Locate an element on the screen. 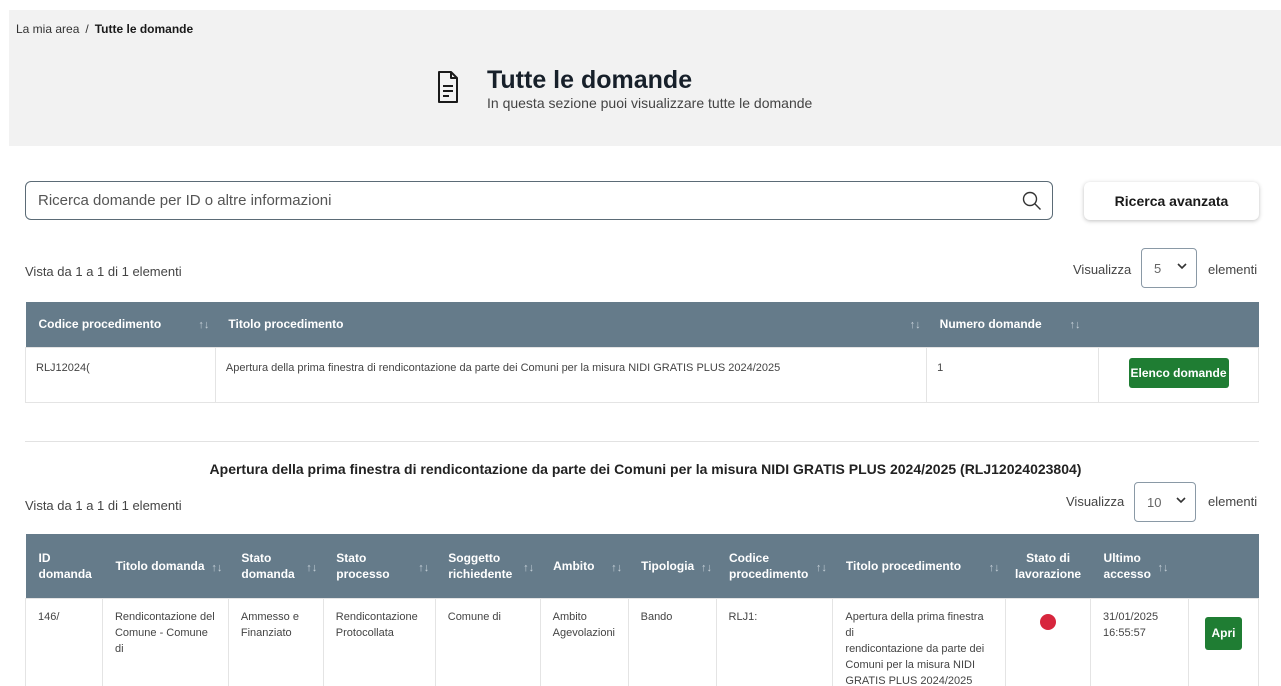  cell-line: GRATIS PLUS 2024/2025 is located at coordinates (909, 680).